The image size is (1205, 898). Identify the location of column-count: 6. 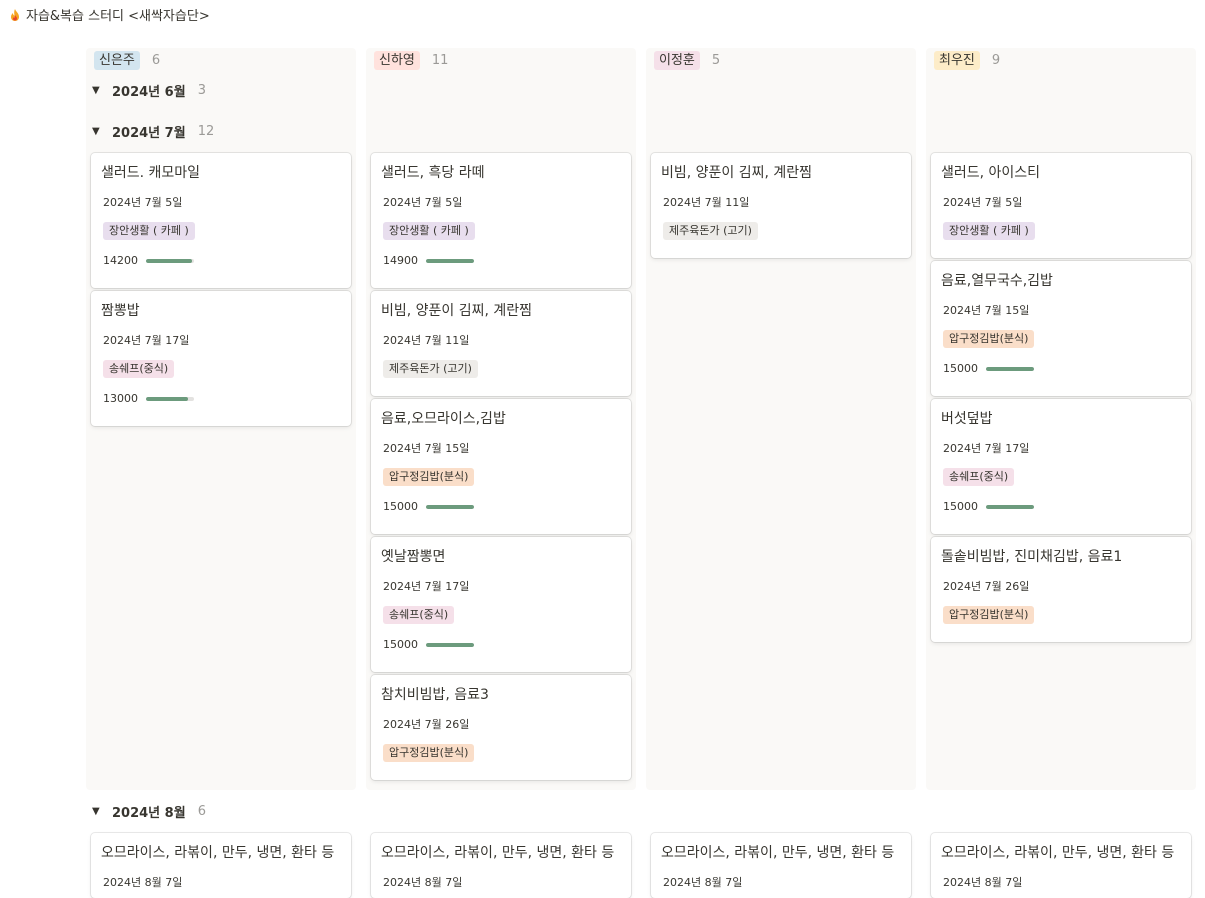
(156, 60).